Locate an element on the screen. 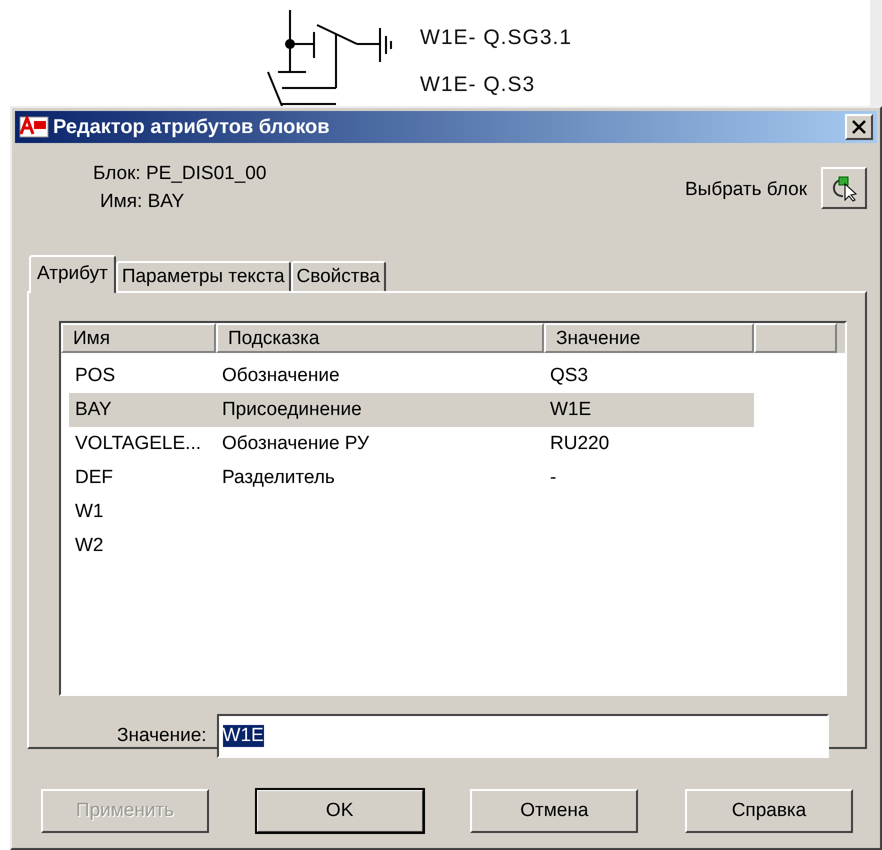  table-row: DEF Разделитель - is located at coordinates (411, 478).